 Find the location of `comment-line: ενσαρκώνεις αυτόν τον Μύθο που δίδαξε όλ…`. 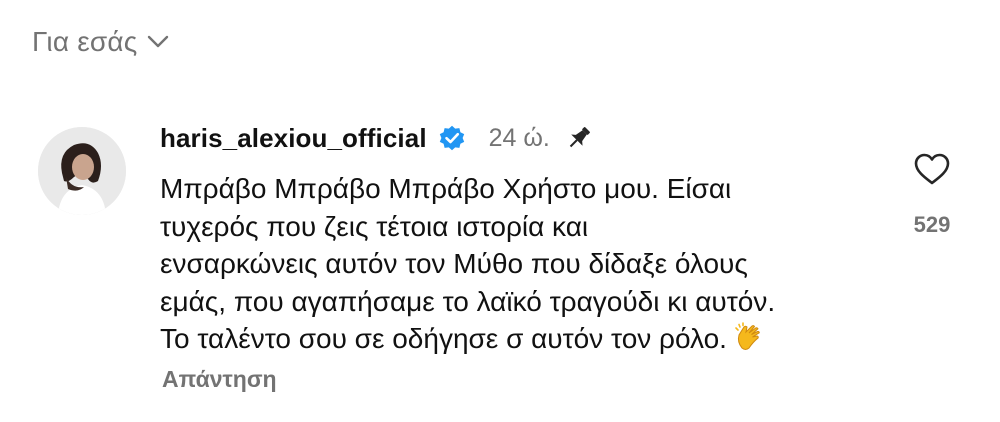

comment-line: ενσαρκώνεις αυτόν τον Μύθο που δίδαξε όλ… is located at coordinates (454, 263).